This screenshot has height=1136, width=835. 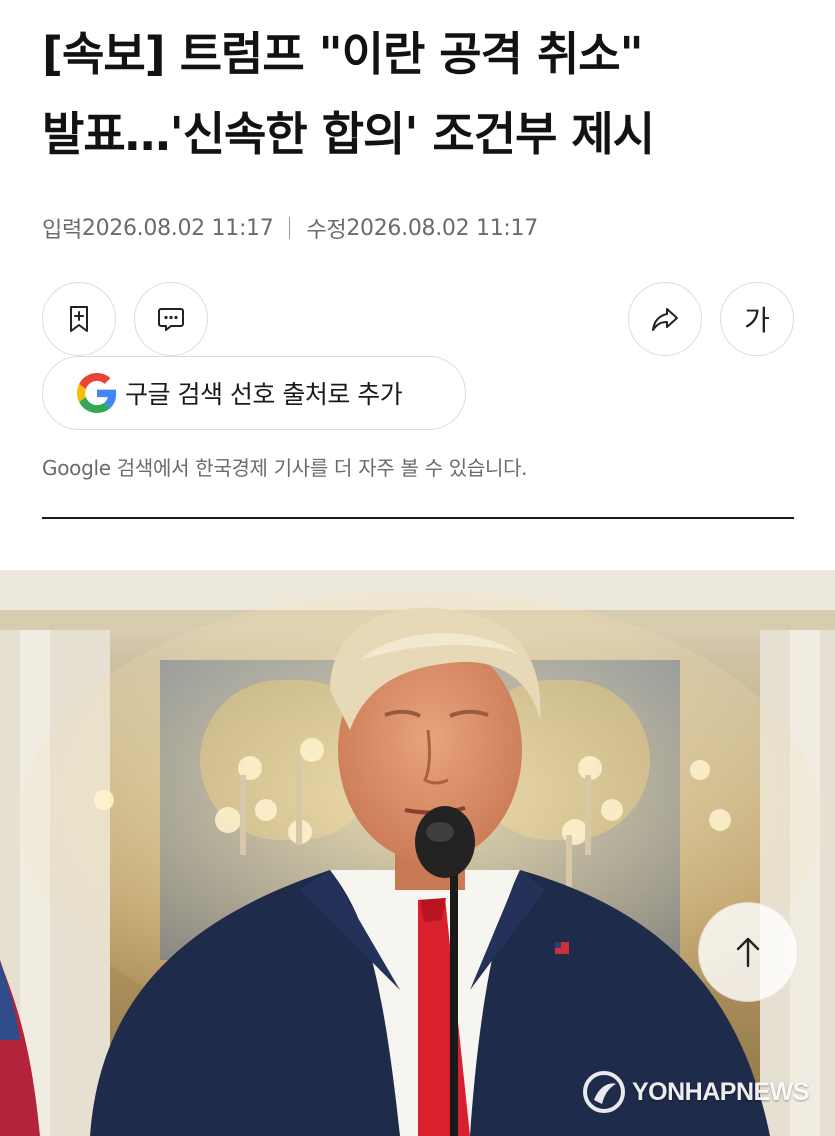 I want to click on share-button, so click(x=665, y=319).